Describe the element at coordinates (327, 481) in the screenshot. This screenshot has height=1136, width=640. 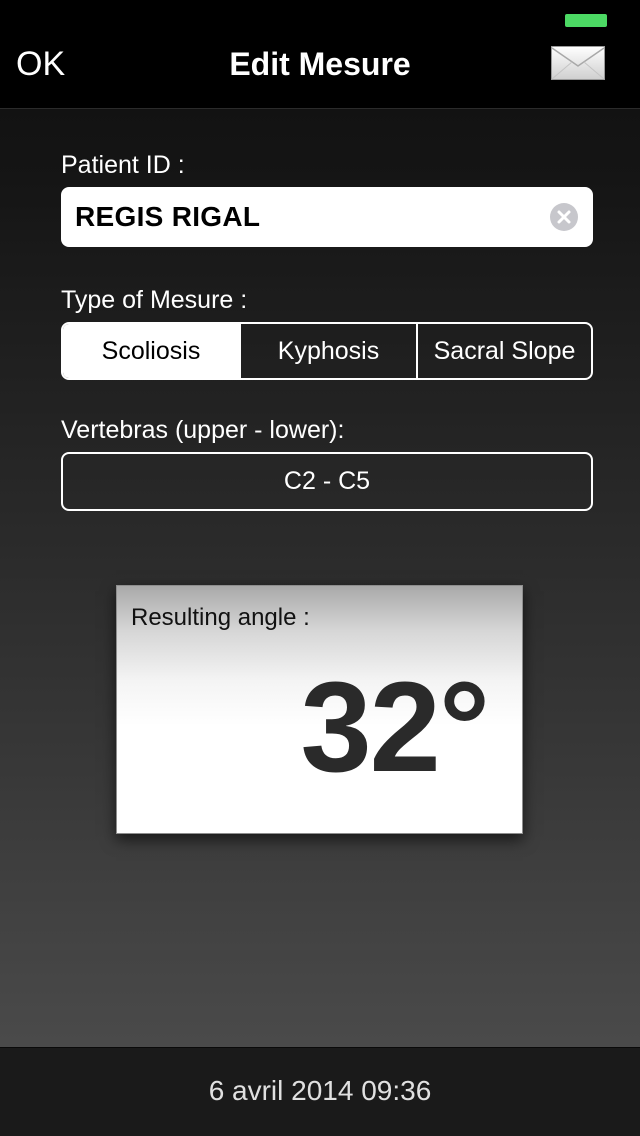
I see `vertebras-selector-button: C2 - C5` at that location.